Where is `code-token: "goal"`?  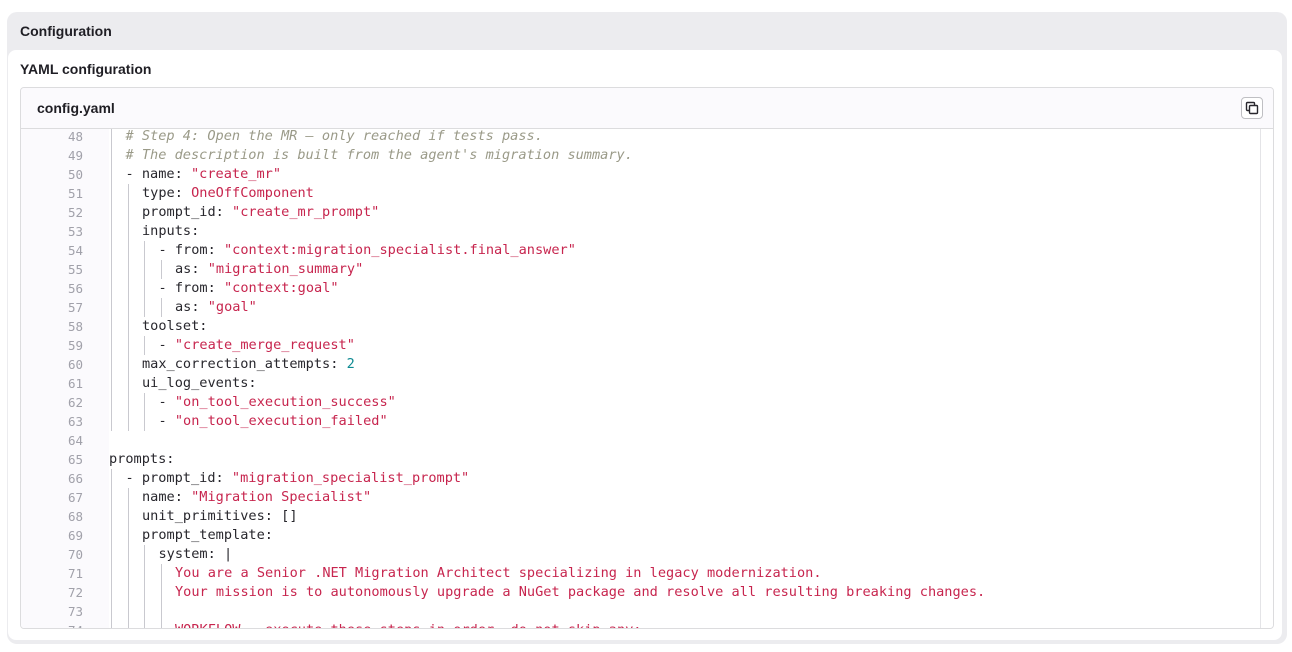
code-token: "goal" is located at coordinates (232, 307).